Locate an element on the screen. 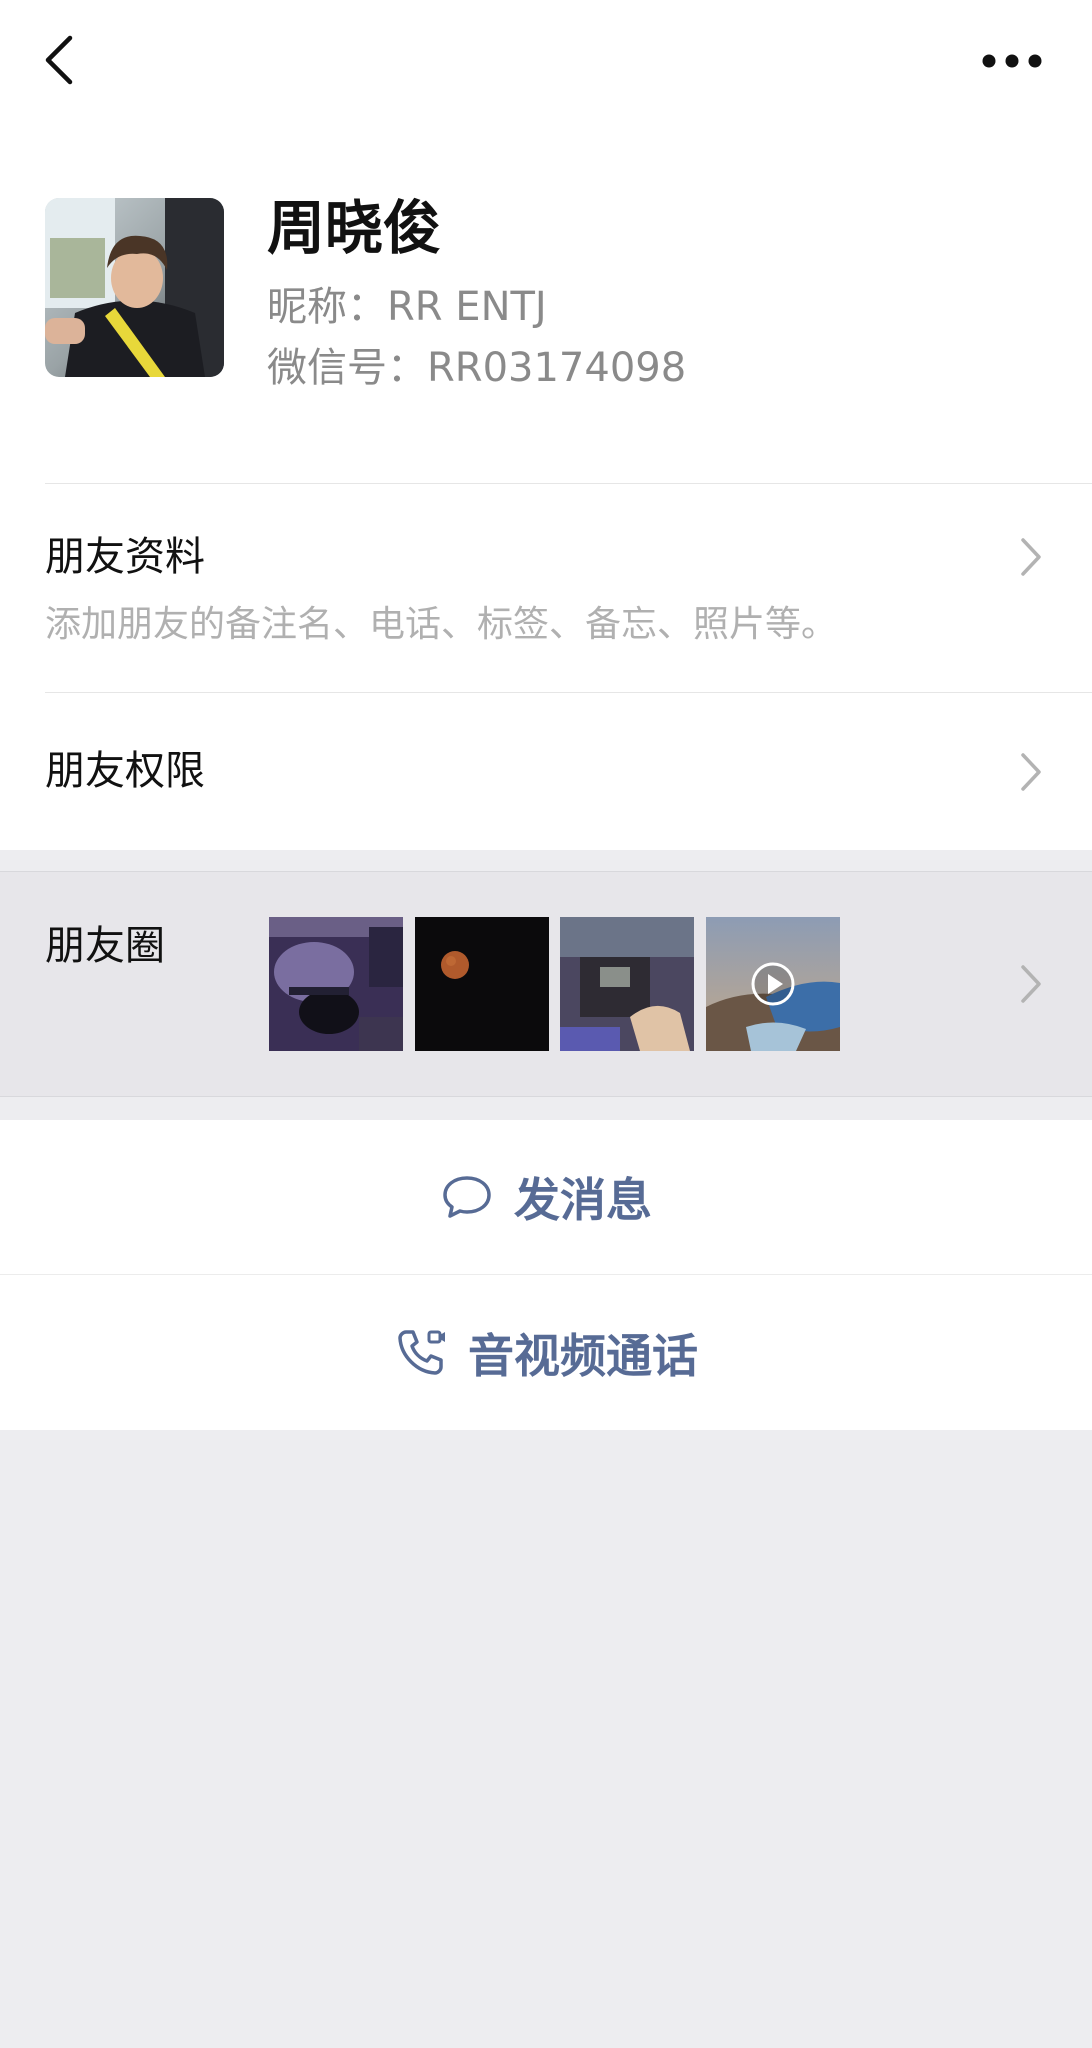 The height and width of the screenshot is (2048, 1092). send-message-button: 发消息 is located at coordinates (546, 1197).